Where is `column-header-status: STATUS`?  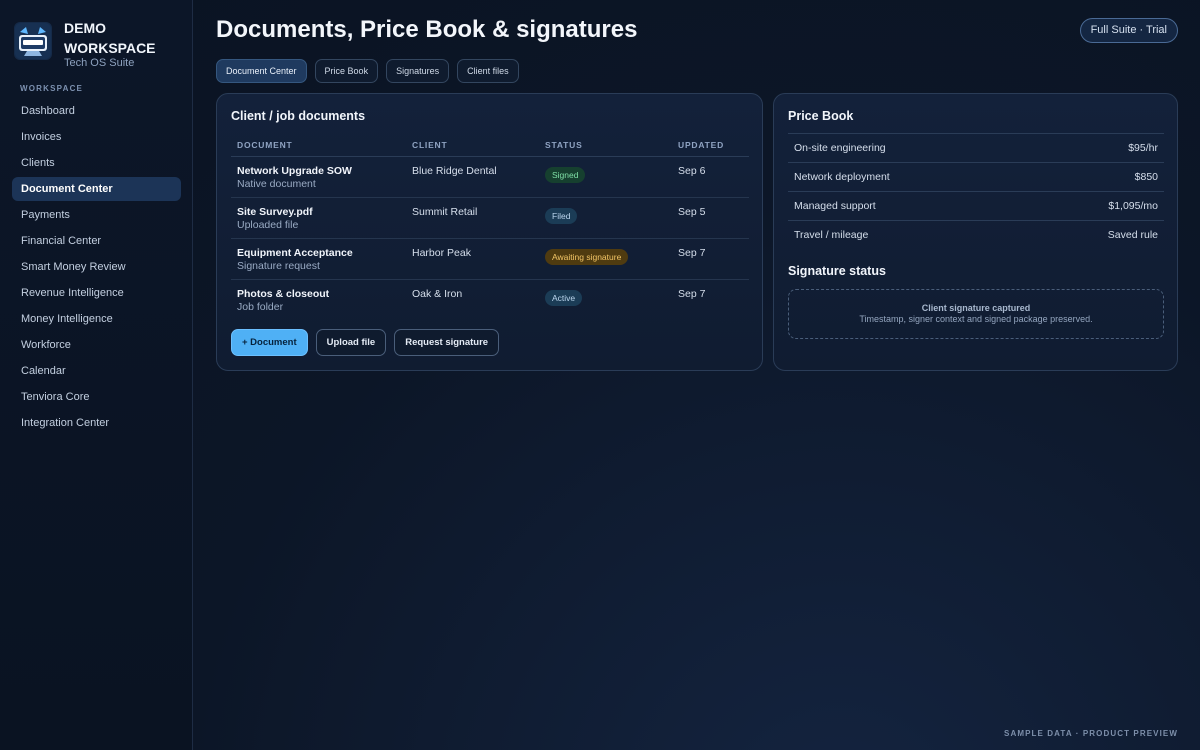
column-header-status: STATUS is located at coordinates (605, 145).